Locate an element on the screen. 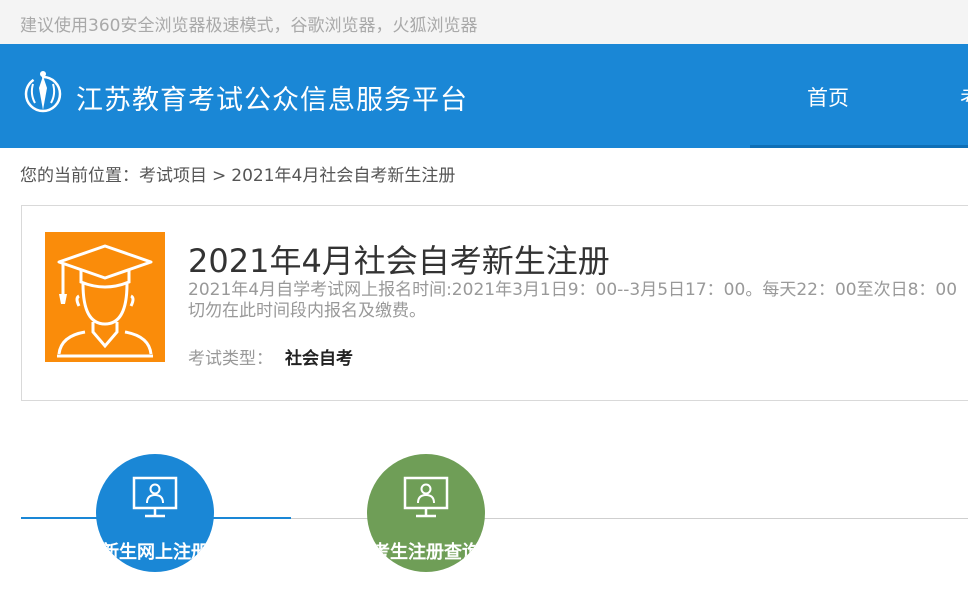  breadcrumb-prefix: 您的当前位置： is located at coordinates (79, 176).